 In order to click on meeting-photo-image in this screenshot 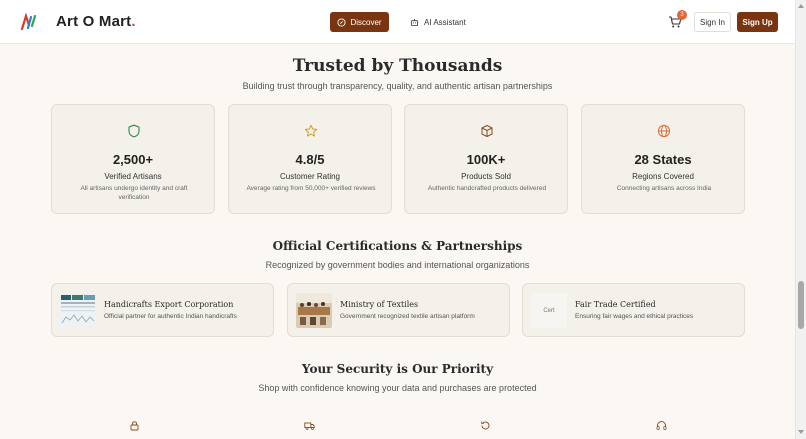, I will do `click(314, 310)`.